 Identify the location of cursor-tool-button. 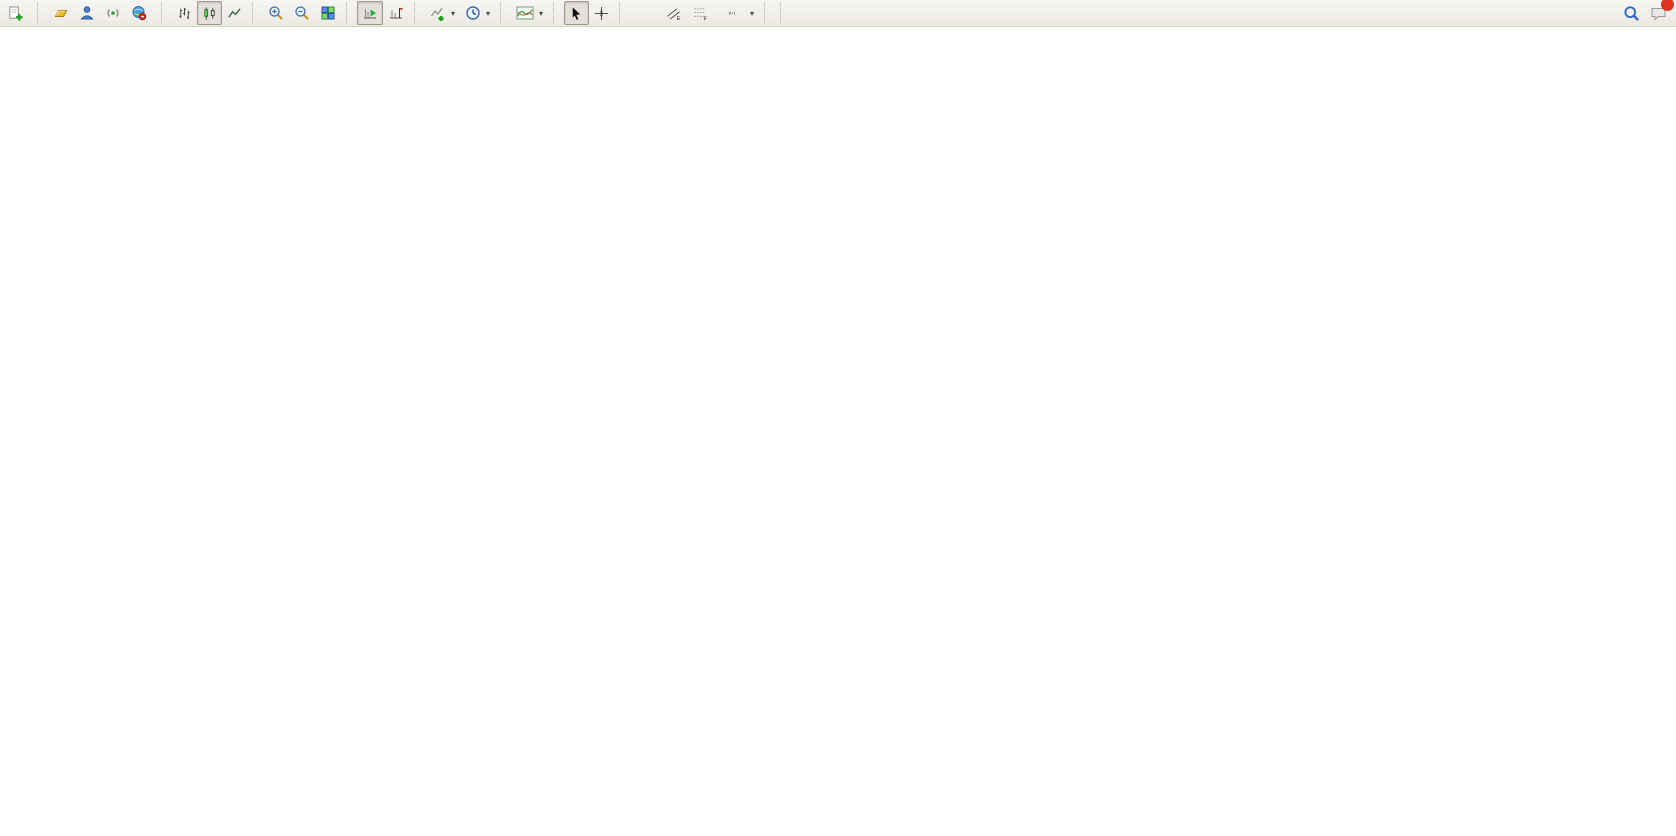
(577, 13).